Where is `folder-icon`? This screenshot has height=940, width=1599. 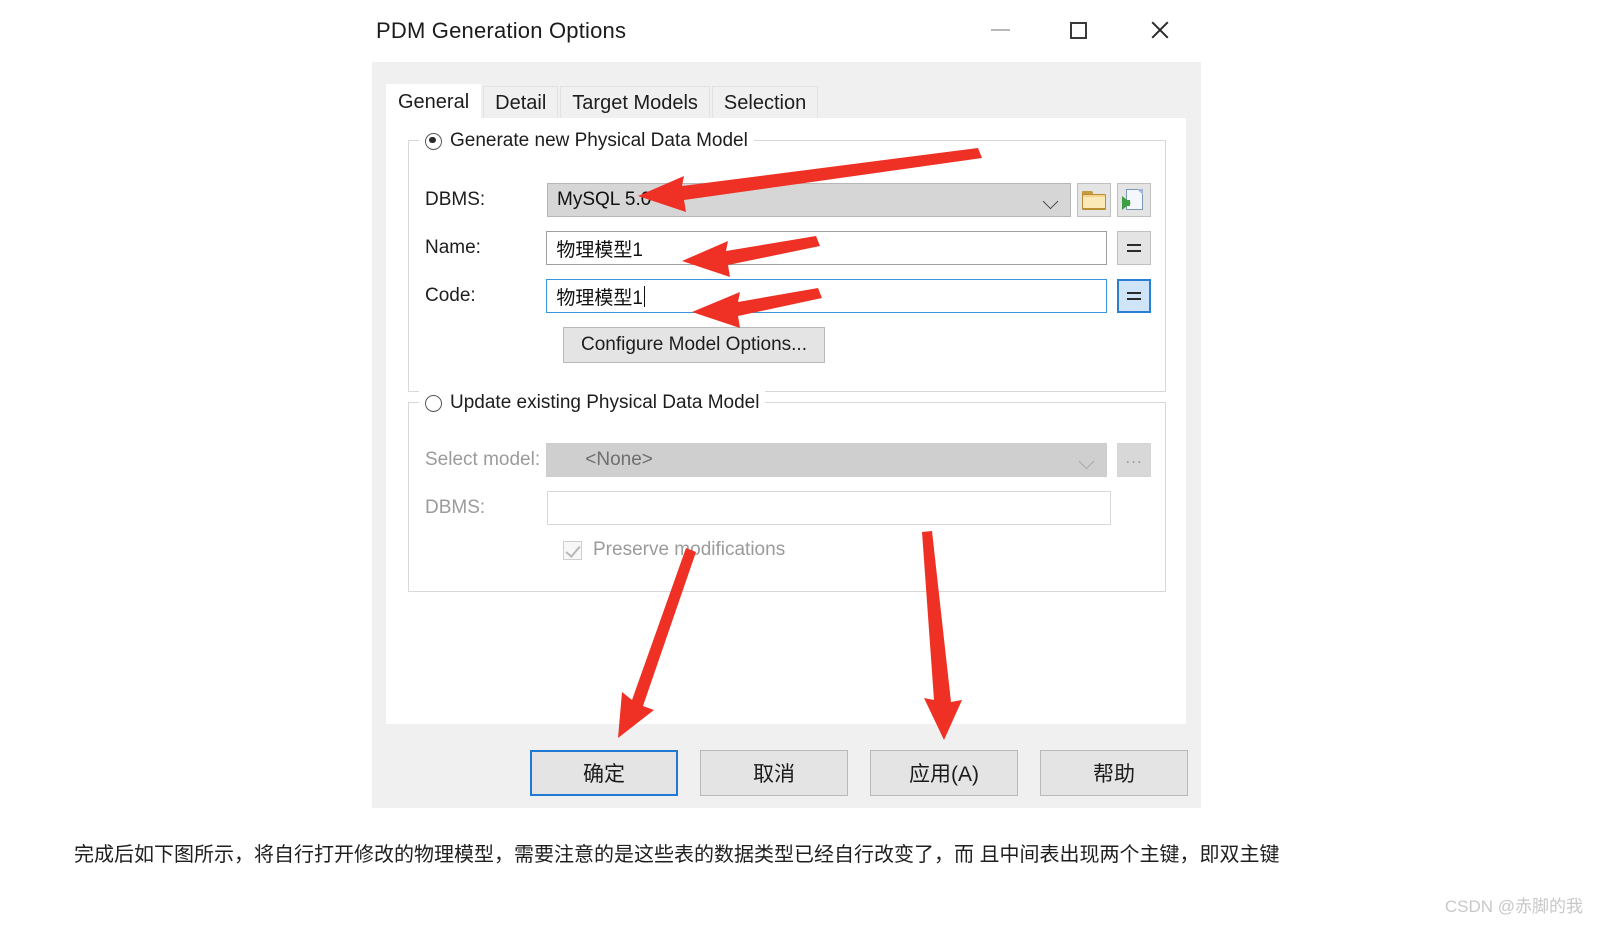 folder-icon is located at coordinates (1094, 200).